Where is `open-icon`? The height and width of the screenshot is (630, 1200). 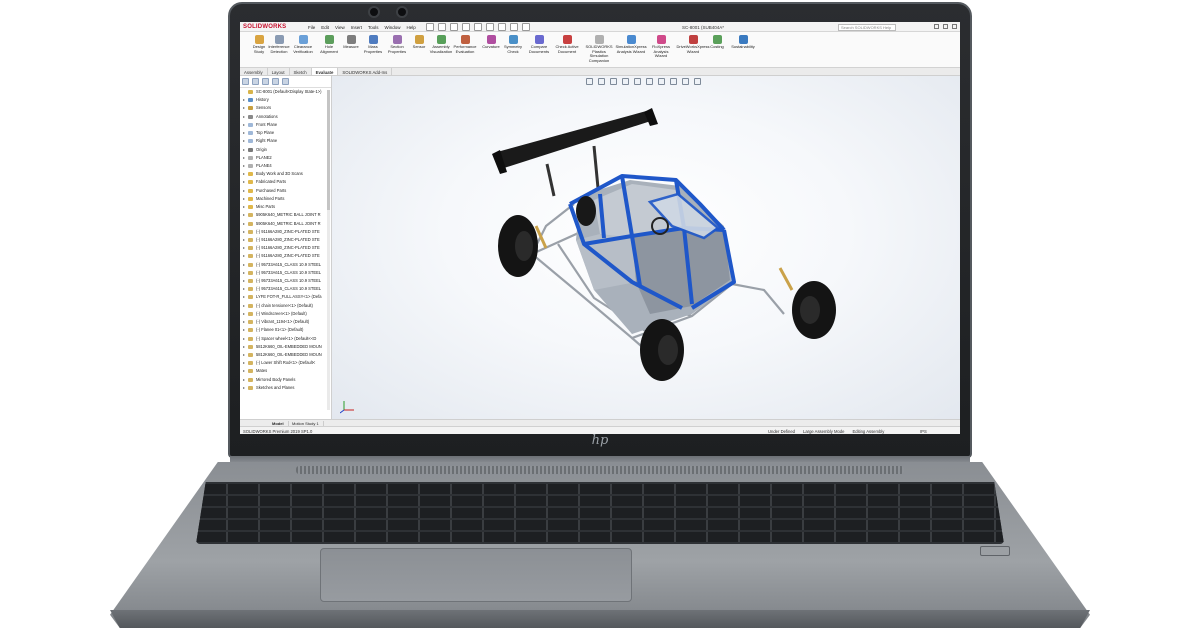 open-icon is located at coordinates (454, 27).